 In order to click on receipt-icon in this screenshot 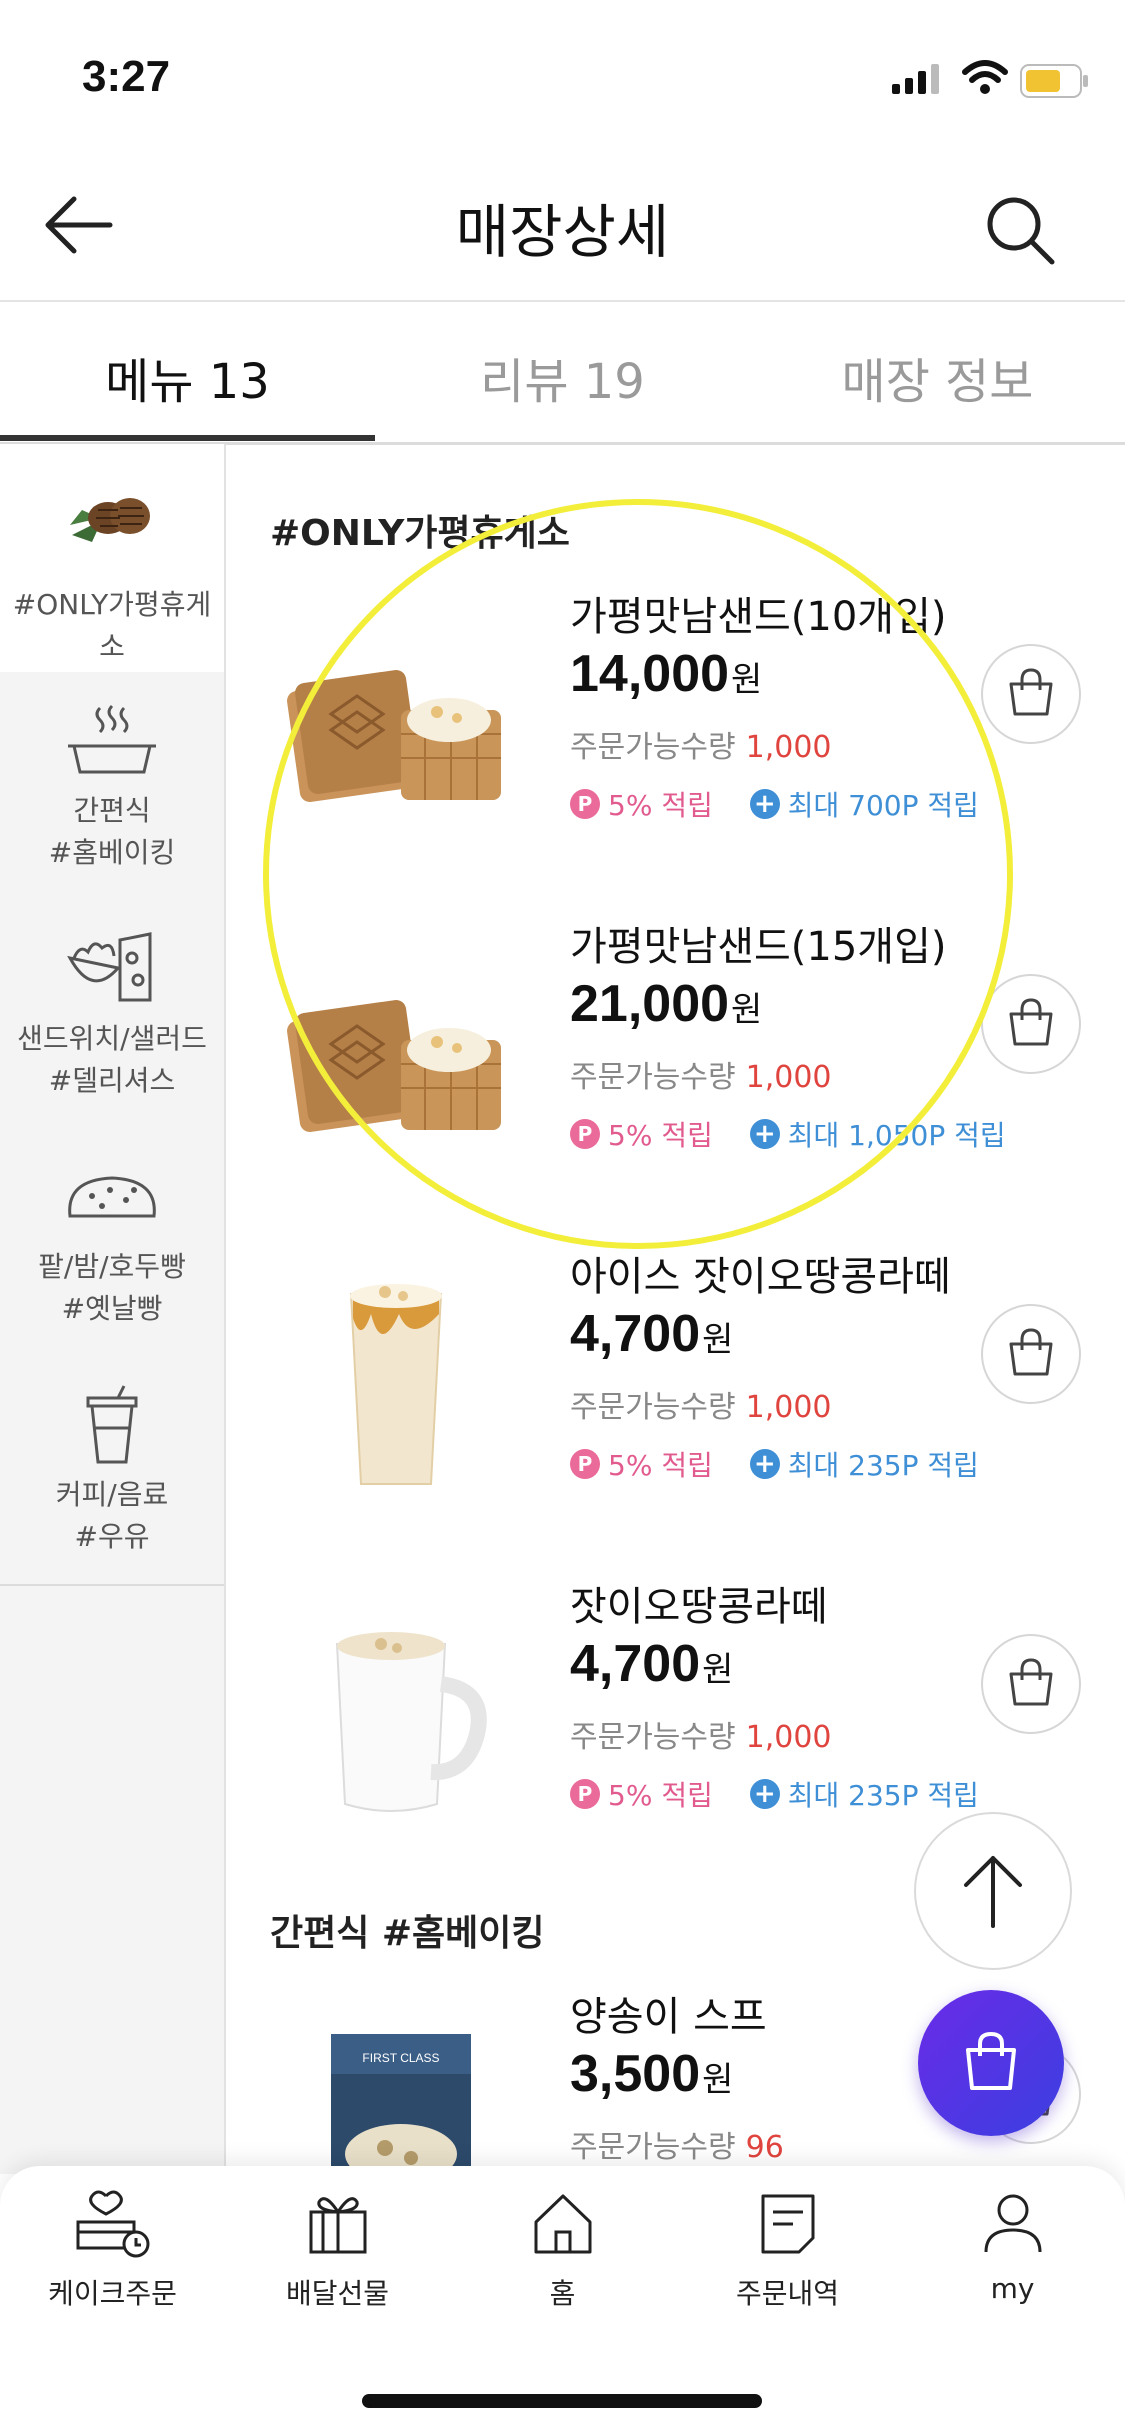, I will do `click(787, 2224)`.